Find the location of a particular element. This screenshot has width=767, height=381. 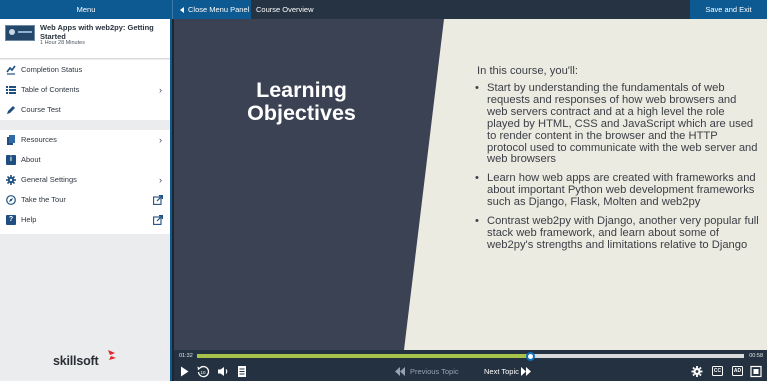

gear-icon is located at coordinates (11, 180).